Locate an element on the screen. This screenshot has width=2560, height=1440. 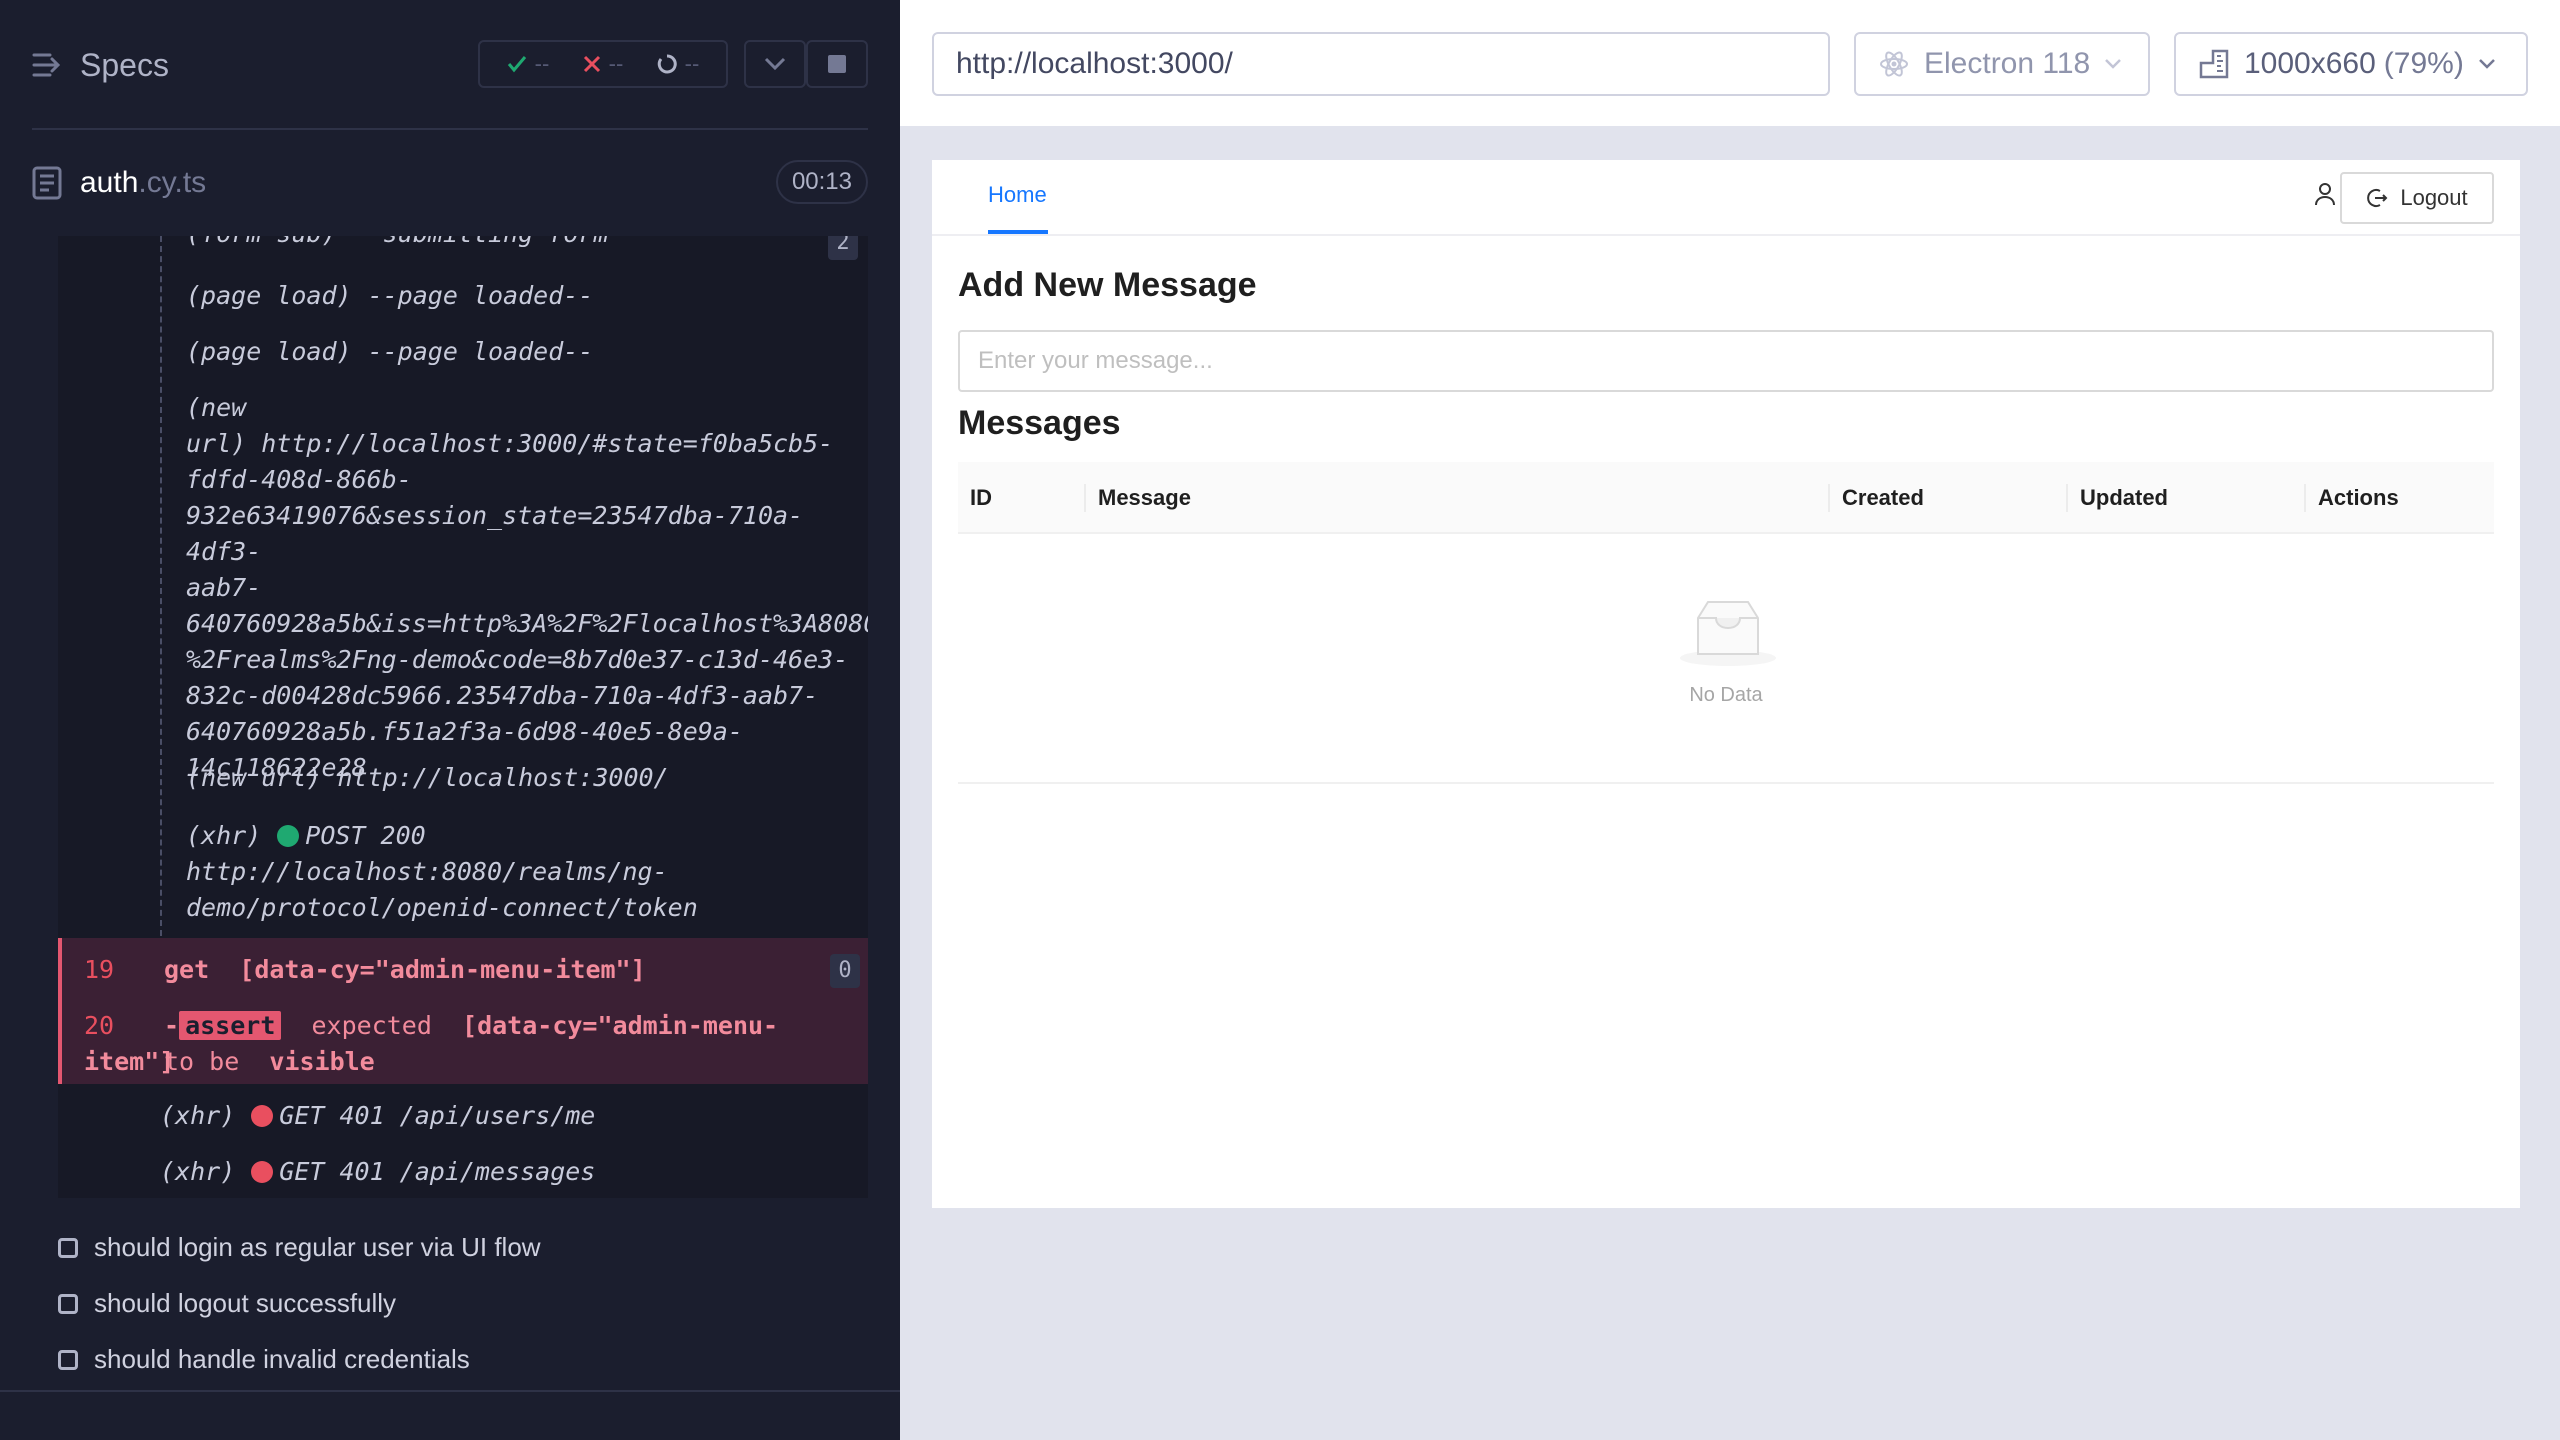
empty-inbox-icon is located at coordinates (1728, 633).